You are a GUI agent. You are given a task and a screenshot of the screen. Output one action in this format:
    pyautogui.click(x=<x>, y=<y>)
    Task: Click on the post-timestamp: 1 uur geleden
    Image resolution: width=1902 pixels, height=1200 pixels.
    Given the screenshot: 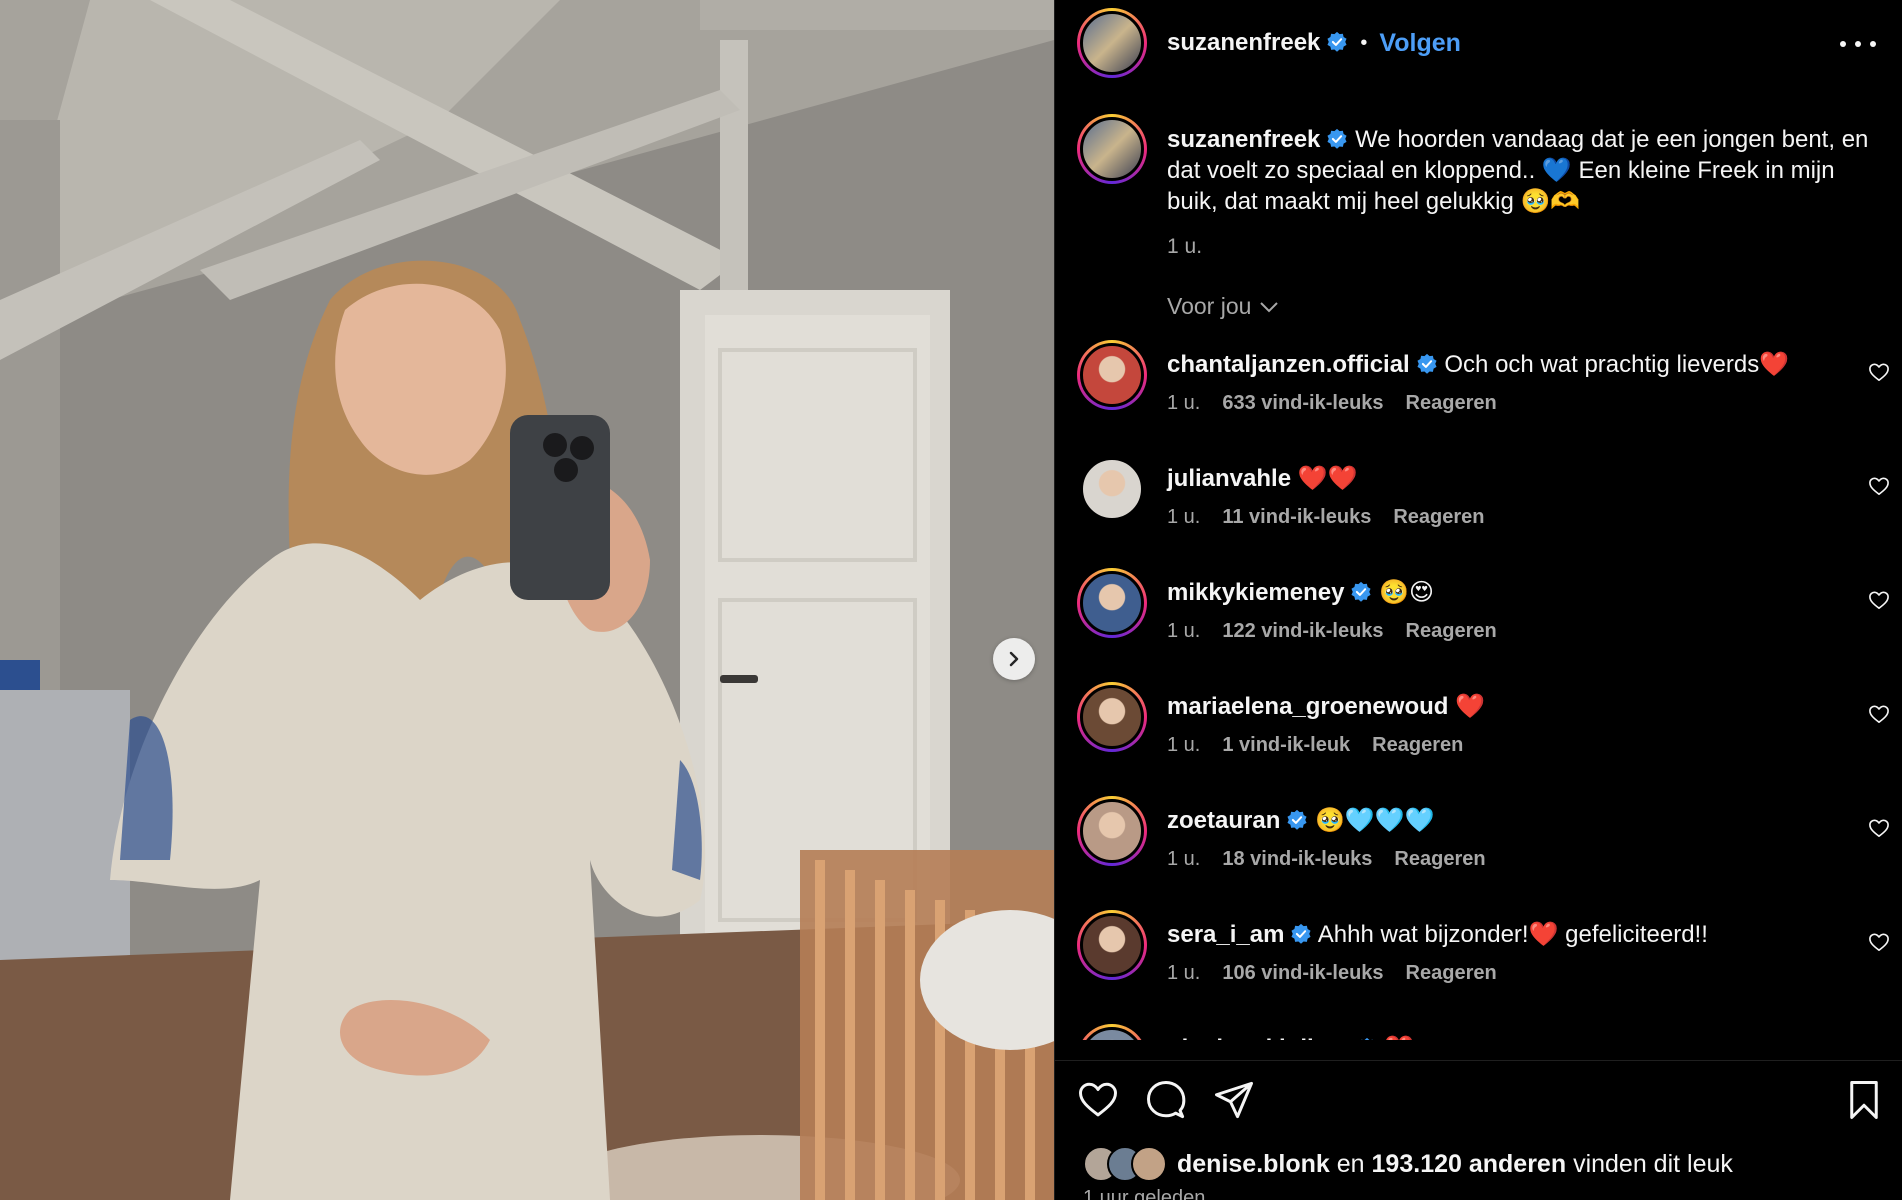 What is the action you would take?
    pyautogui.click(x=1144, y=1193)
    